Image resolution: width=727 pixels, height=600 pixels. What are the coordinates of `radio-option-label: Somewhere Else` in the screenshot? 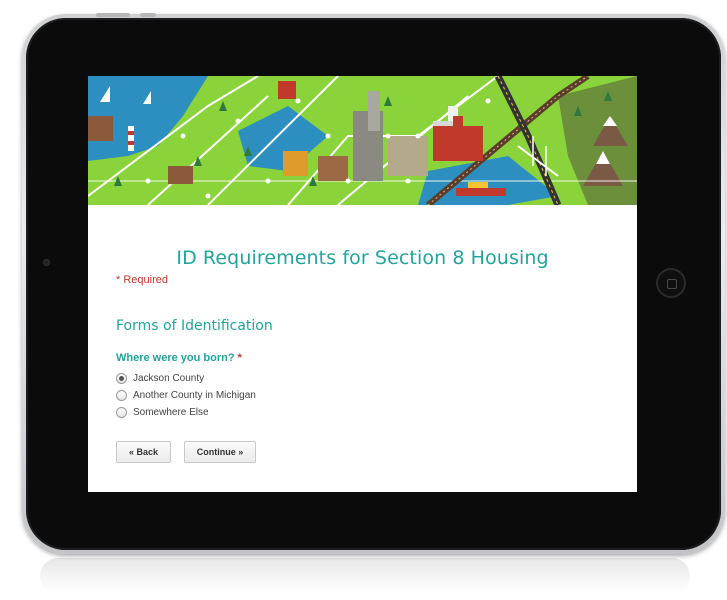 It's located at (171, 412).